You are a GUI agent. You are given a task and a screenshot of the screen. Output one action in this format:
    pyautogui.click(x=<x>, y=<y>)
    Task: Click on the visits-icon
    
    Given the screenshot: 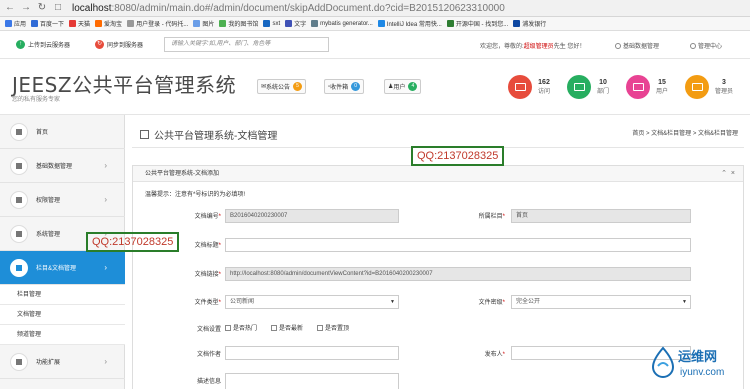 What is the action you would take?
    pyautogui.click(x=520, y=87)
    